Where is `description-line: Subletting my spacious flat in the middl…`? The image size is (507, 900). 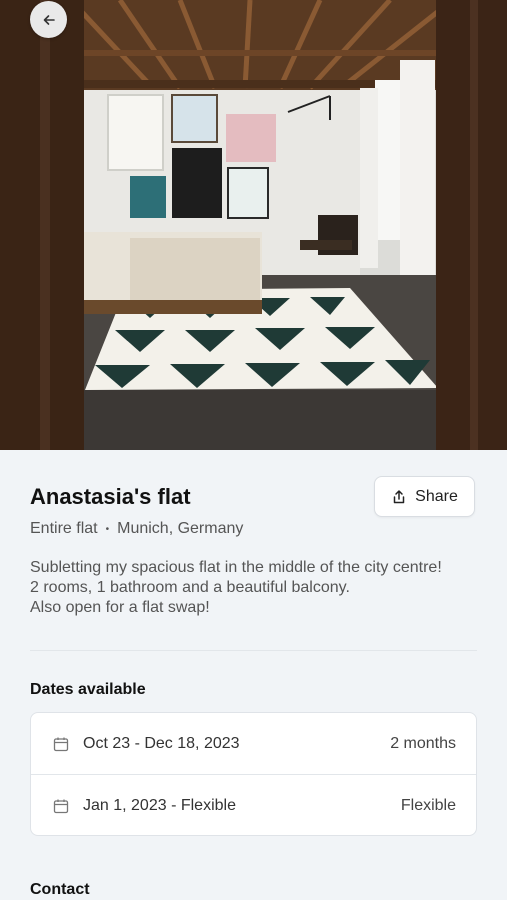
description-line: Subletting my spacious flat in the middl… is located at coordinates (236, 567).